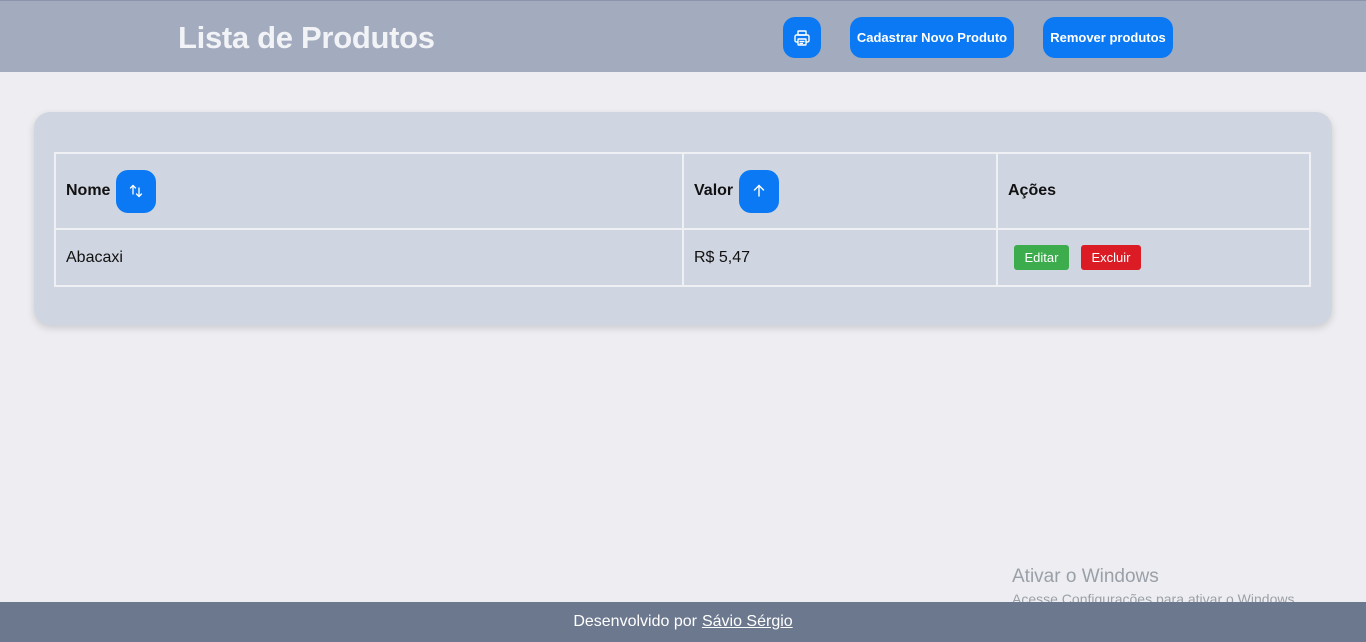 The width and height of the screenshot is (1366, 642). I want to click on footer: Desenvolvido por Sávio Sérgio, so click(683, 622).